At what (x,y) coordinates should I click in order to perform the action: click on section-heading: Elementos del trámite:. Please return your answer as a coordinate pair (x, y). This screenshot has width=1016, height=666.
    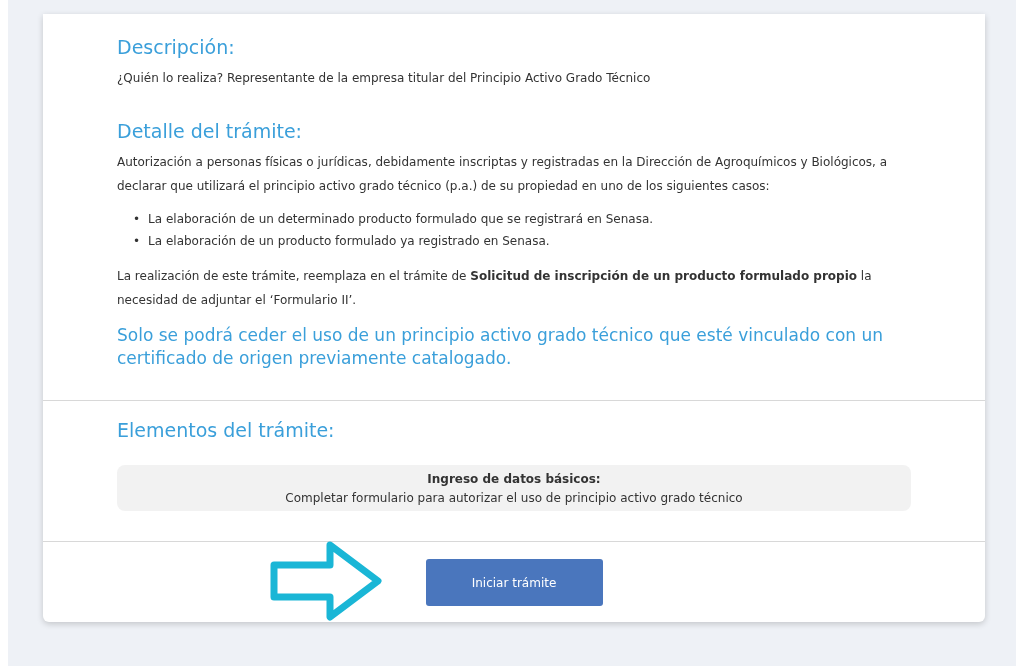
    Looking at the image, I should click on (226, 430).